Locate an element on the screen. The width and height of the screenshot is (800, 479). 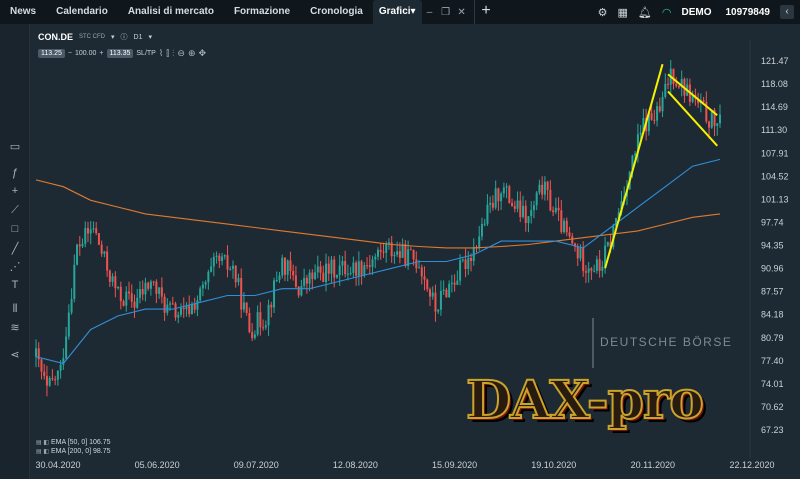
move-icon: ✥ is located at coordinates (203, 53).